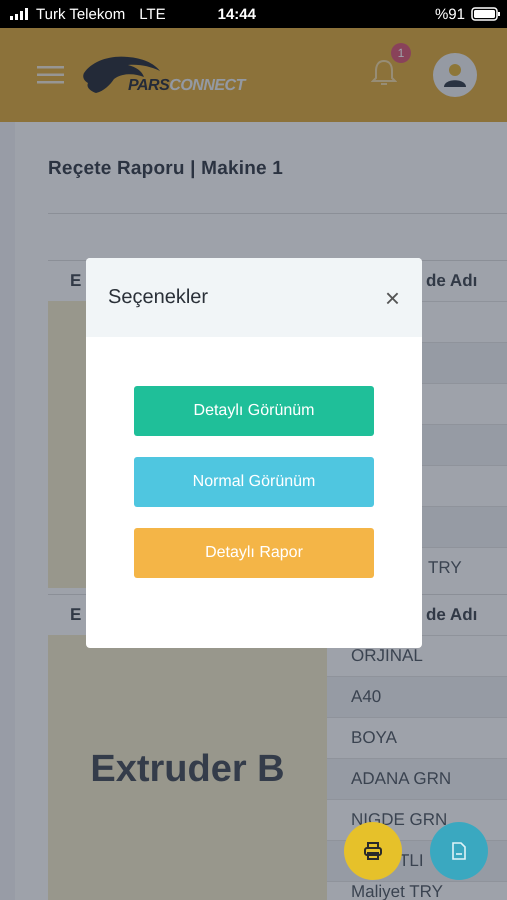 The width and height of the screenshot is (507, 900). What do you see at coordinates (449, 14) in the screenshot?
I see `battery-percent: %91` at bounding box center [449, 14].